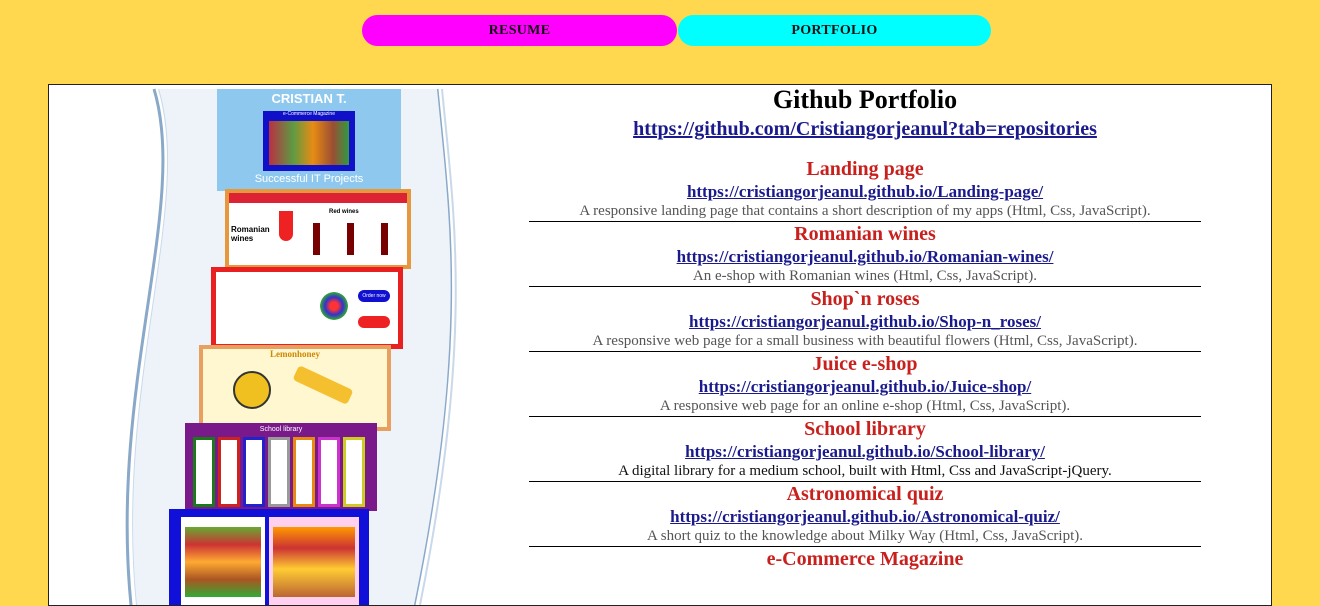 This screenshot has width=1320, height=606. Describe the element at coordinates (294, 354) in the screenshot. I see `lemonhoney-title: Lemonhoney` at that location.